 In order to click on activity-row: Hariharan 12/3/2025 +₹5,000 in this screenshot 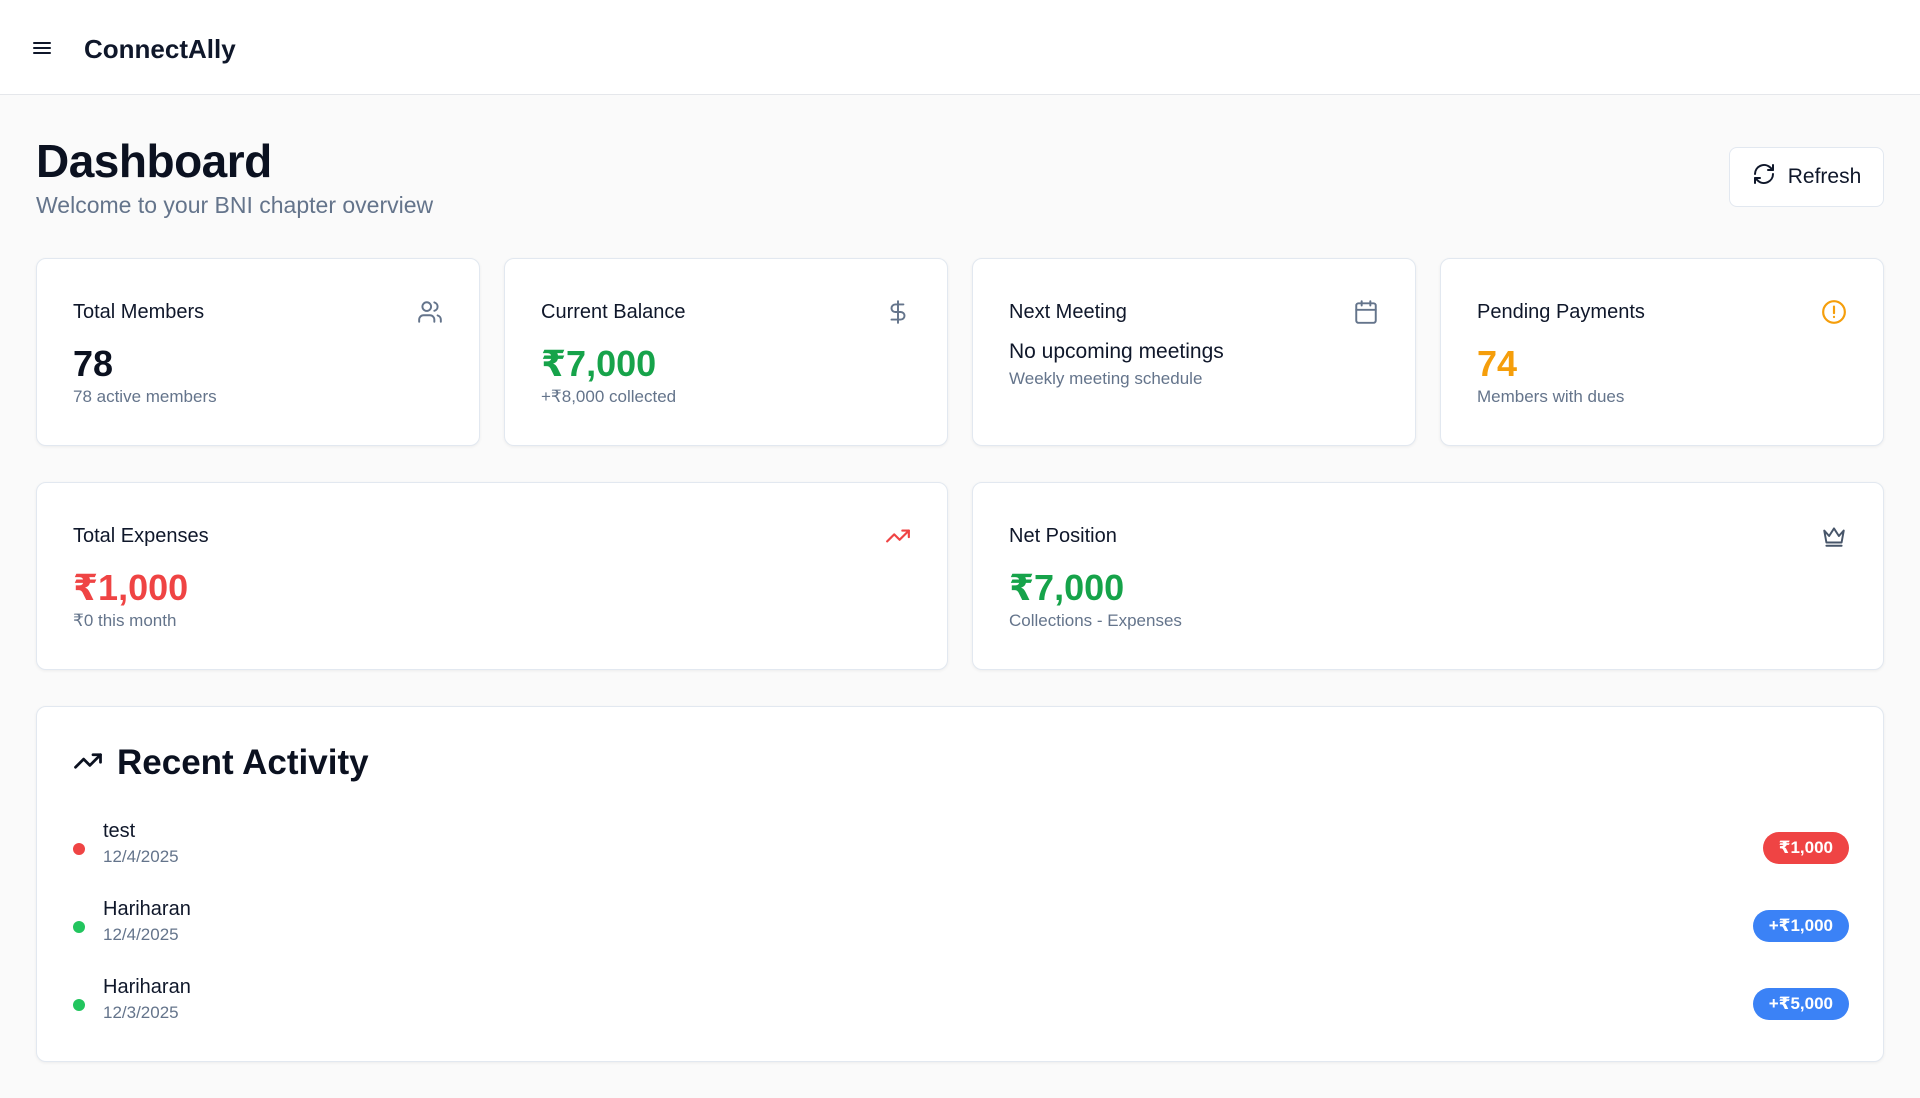, I will do `click(961, 1003)`.